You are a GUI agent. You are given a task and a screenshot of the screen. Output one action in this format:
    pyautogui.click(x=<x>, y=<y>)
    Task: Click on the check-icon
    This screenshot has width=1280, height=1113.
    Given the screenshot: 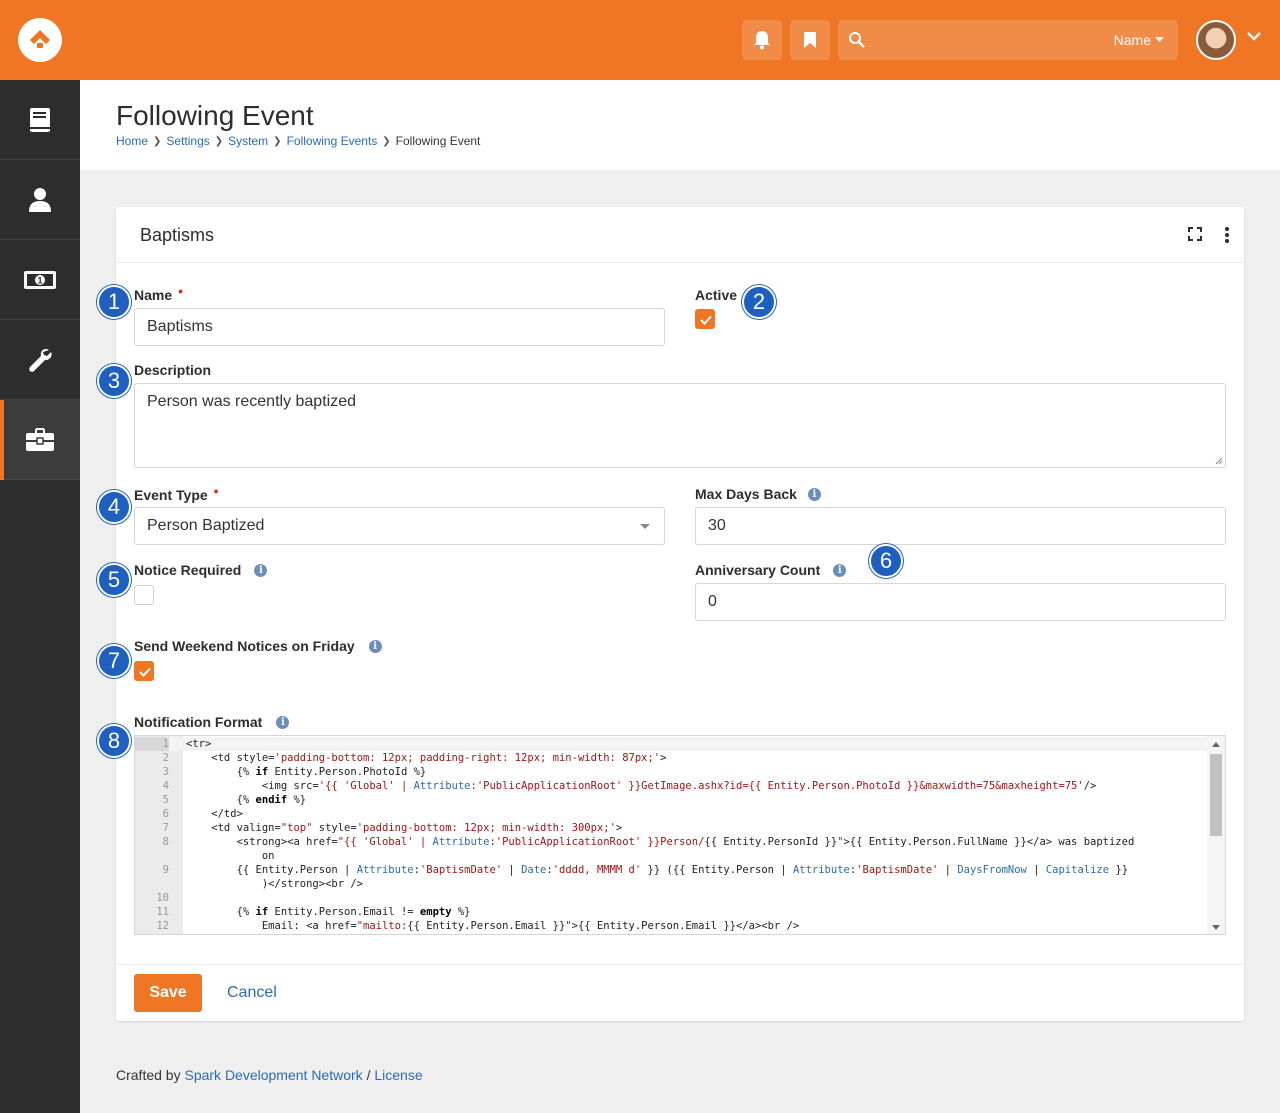 What is the action you would take?
    pyautogui.click(x=145, y=672)
    